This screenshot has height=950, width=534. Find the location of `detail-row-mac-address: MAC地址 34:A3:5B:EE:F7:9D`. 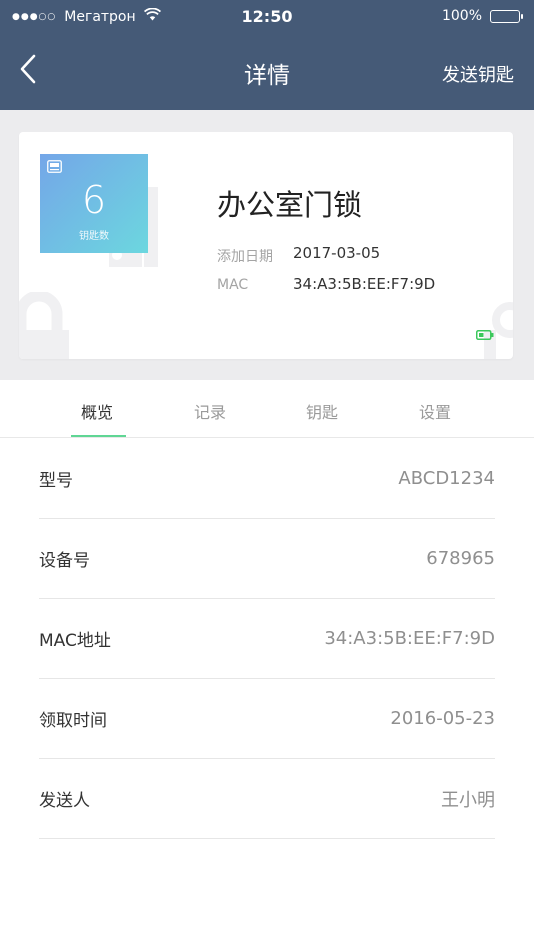

detail-row-mac-address: MAC地址 34:A3:5B:EE:F7:9D is located at coordinates (267, 639).